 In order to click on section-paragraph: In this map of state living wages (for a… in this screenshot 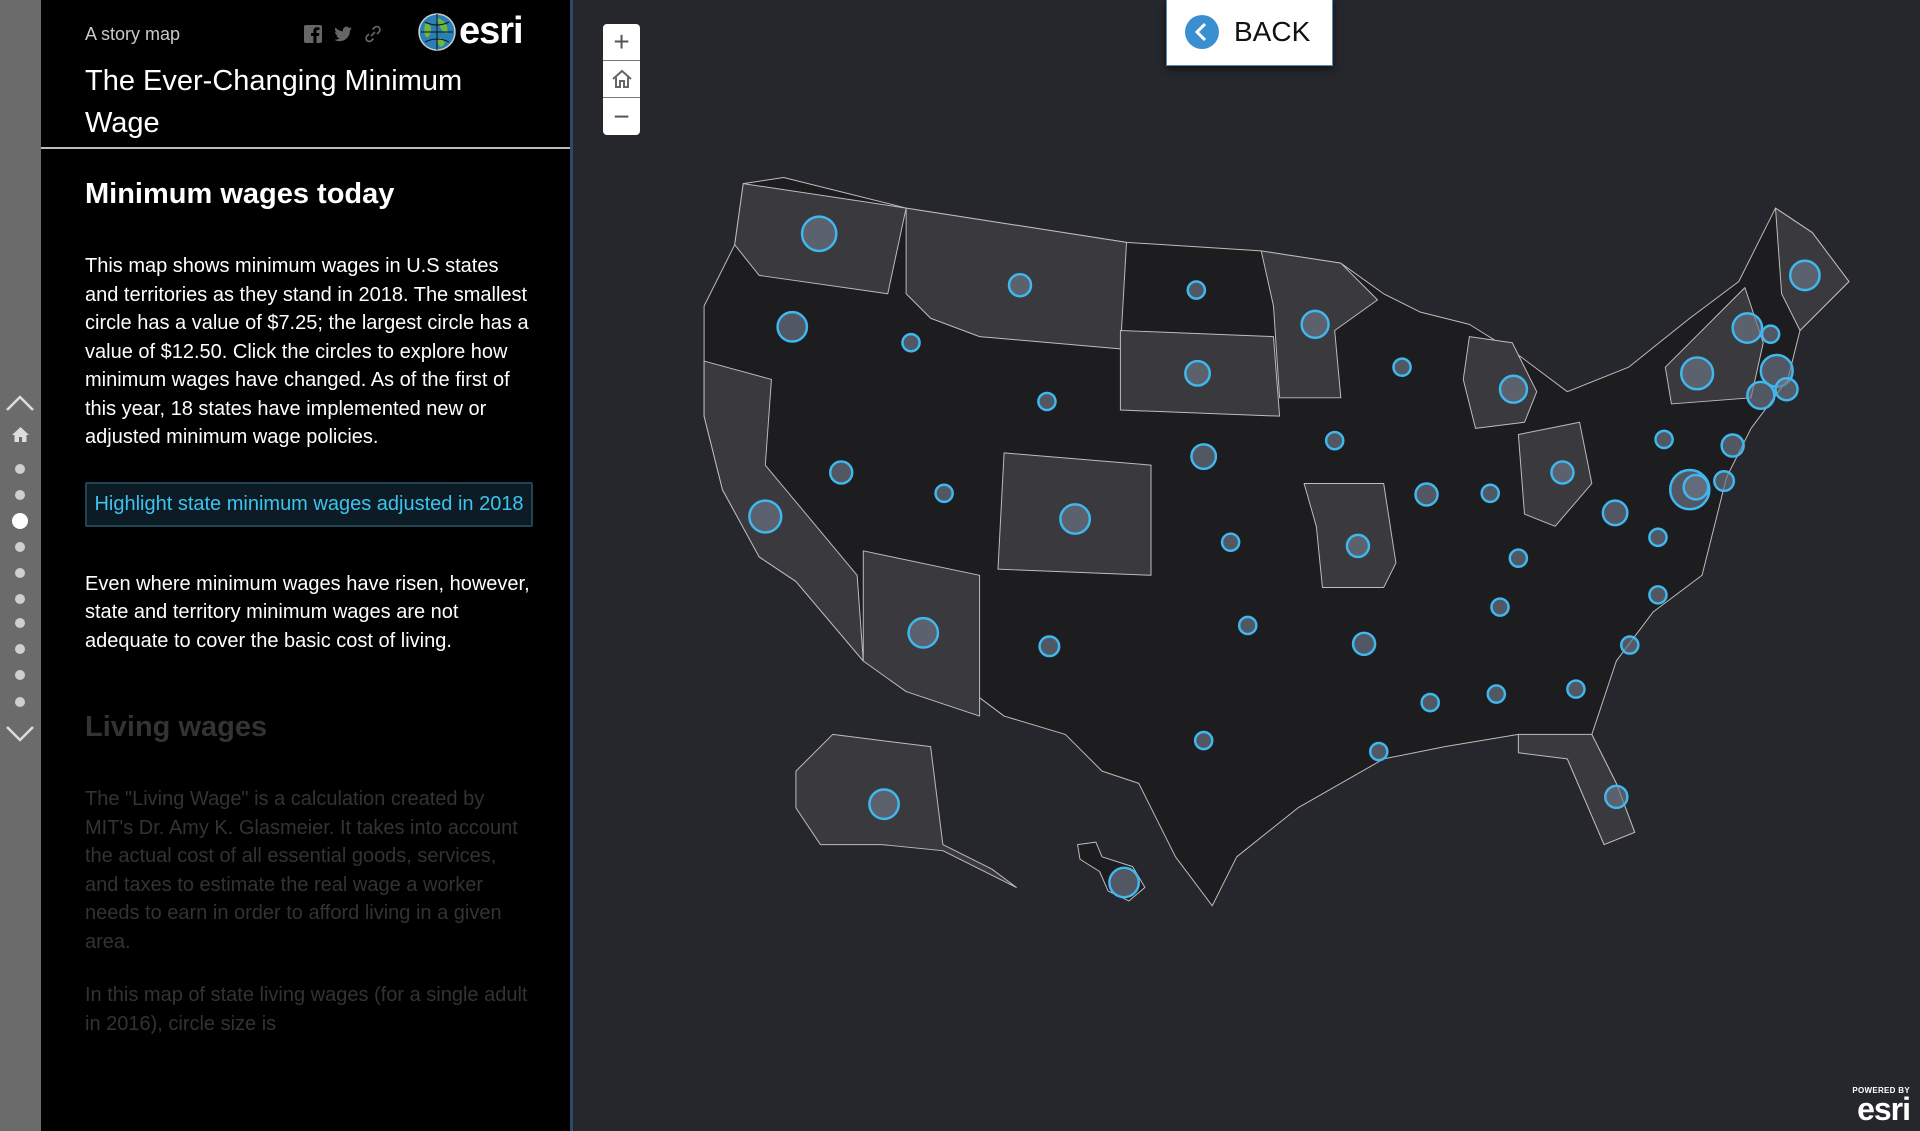, I will do `click(306, 1009)`.